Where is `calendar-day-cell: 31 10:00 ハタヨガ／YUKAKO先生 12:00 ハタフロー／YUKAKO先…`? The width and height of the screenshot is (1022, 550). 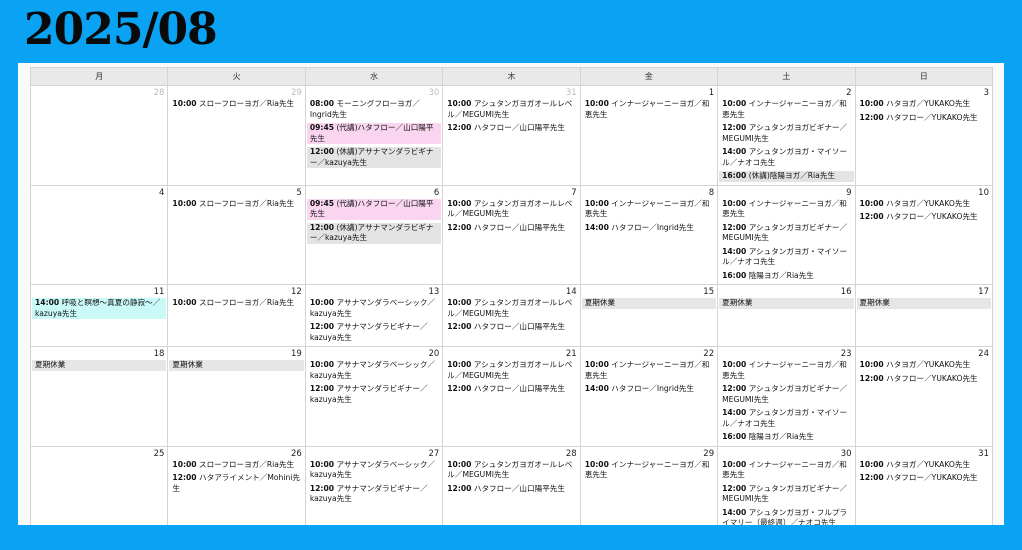
calendar-day-cell: 31 10:00 ハタヨガ／YUKAKO先生 12:00 ハタフロー／YUKAKO先… is located at coordinates (924, 485).